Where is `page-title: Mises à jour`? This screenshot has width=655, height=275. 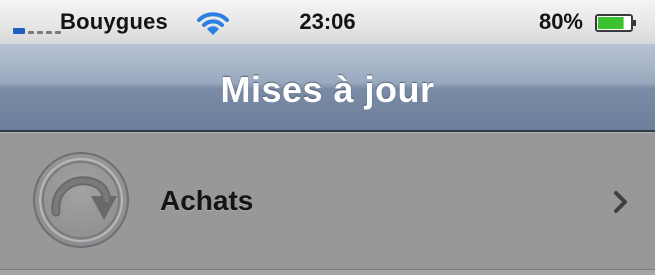
page-title: Mises à jour is located at coordinates (327, 89).